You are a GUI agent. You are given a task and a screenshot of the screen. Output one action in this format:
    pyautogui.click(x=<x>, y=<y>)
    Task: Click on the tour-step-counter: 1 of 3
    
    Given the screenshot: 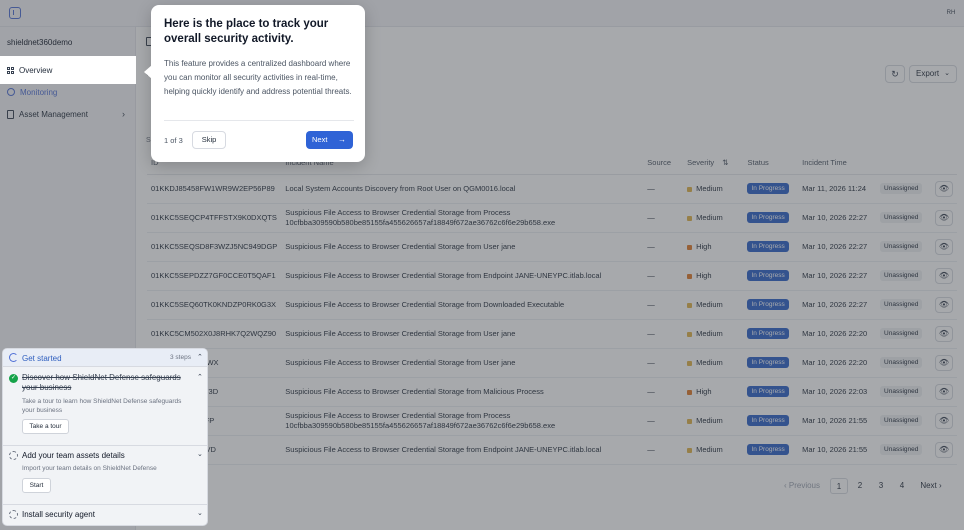 What is the action you would take?
    pyautogui.click(x=173, y=140)
    